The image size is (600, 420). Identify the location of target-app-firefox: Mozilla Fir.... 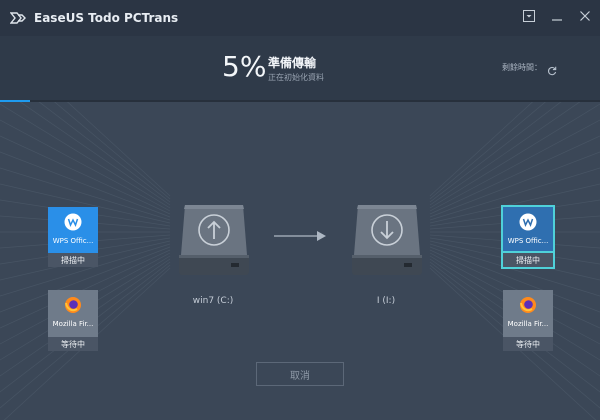
(528, 315).